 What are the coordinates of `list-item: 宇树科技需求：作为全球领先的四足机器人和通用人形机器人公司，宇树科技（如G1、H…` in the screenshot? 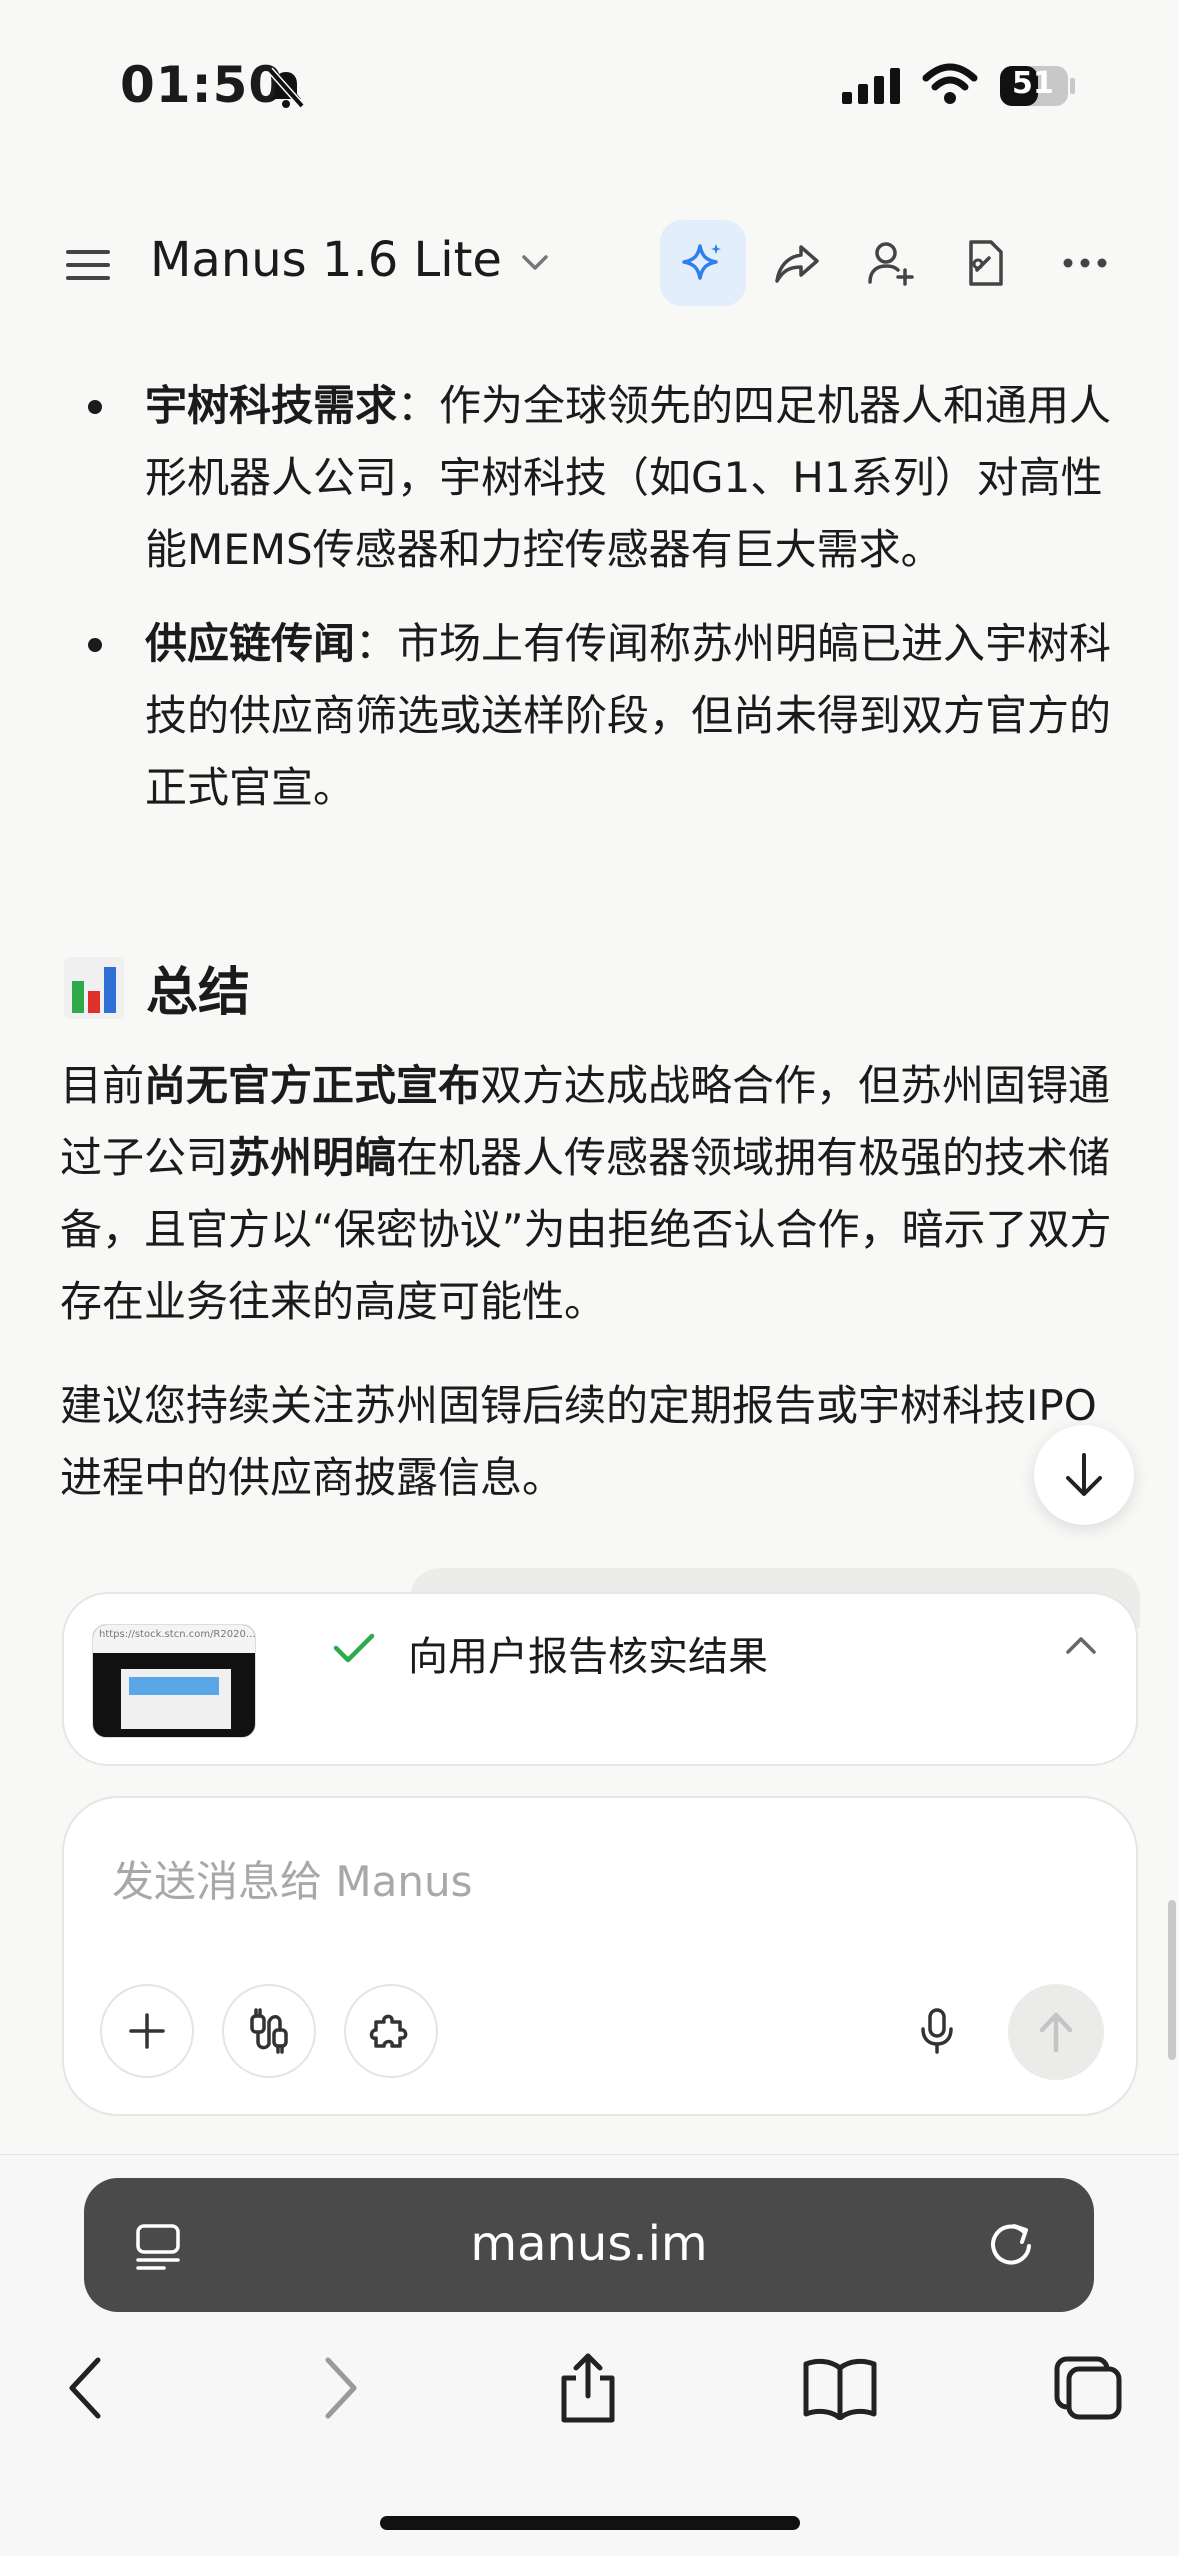 It's located at (590, 478).